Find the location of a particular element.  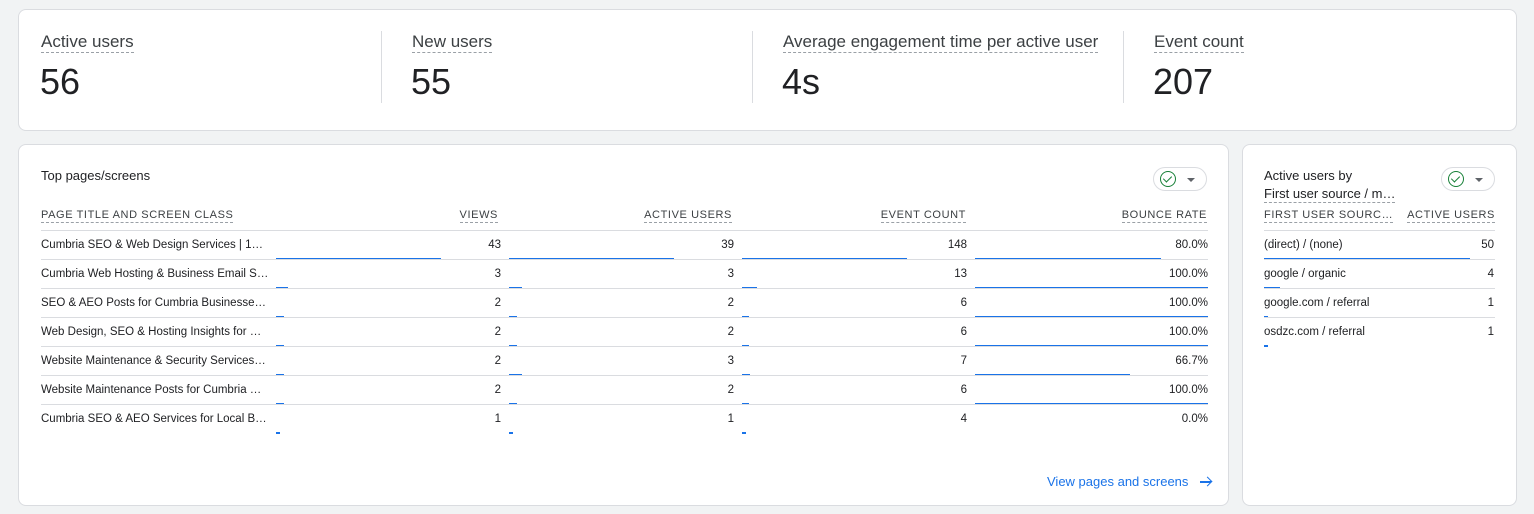

metric-label: Average engagement time per active user is located at coordinates (941, 42).